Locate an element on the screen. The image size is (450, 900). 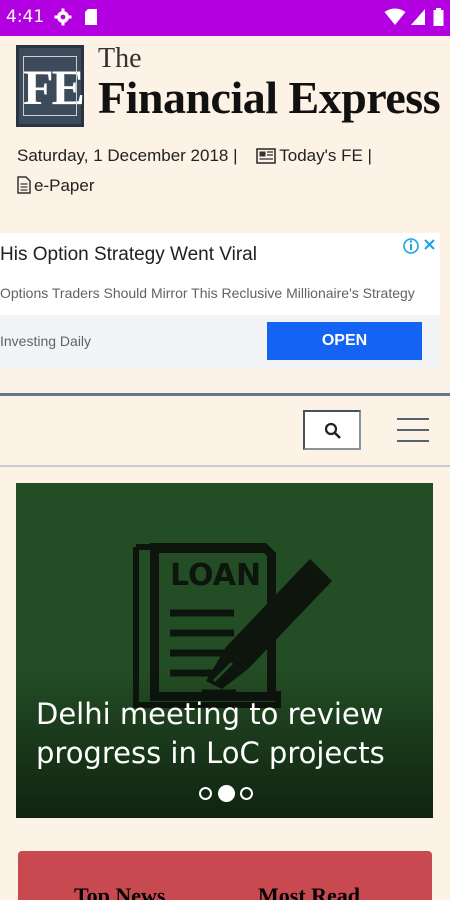
tab-top-news: Top News is located at coordinates (120, 891).